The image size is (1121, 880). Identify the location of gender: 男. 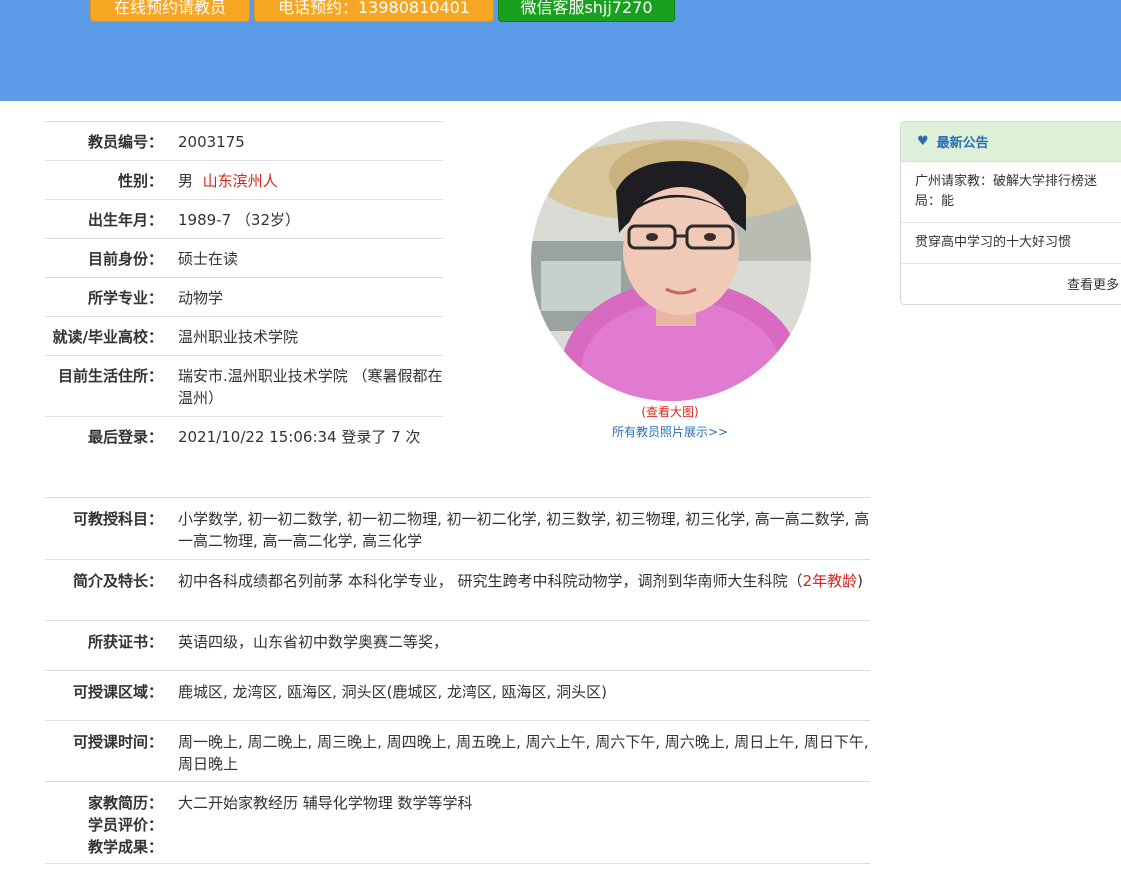
(186, 181).